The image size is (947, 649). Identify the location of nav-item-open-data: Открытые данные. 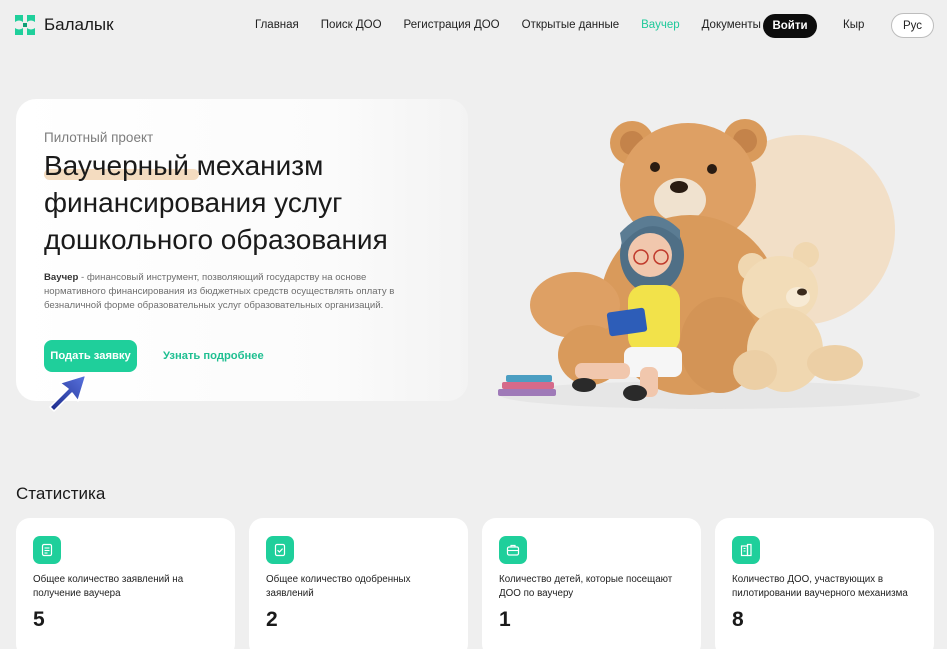
(571, 25).